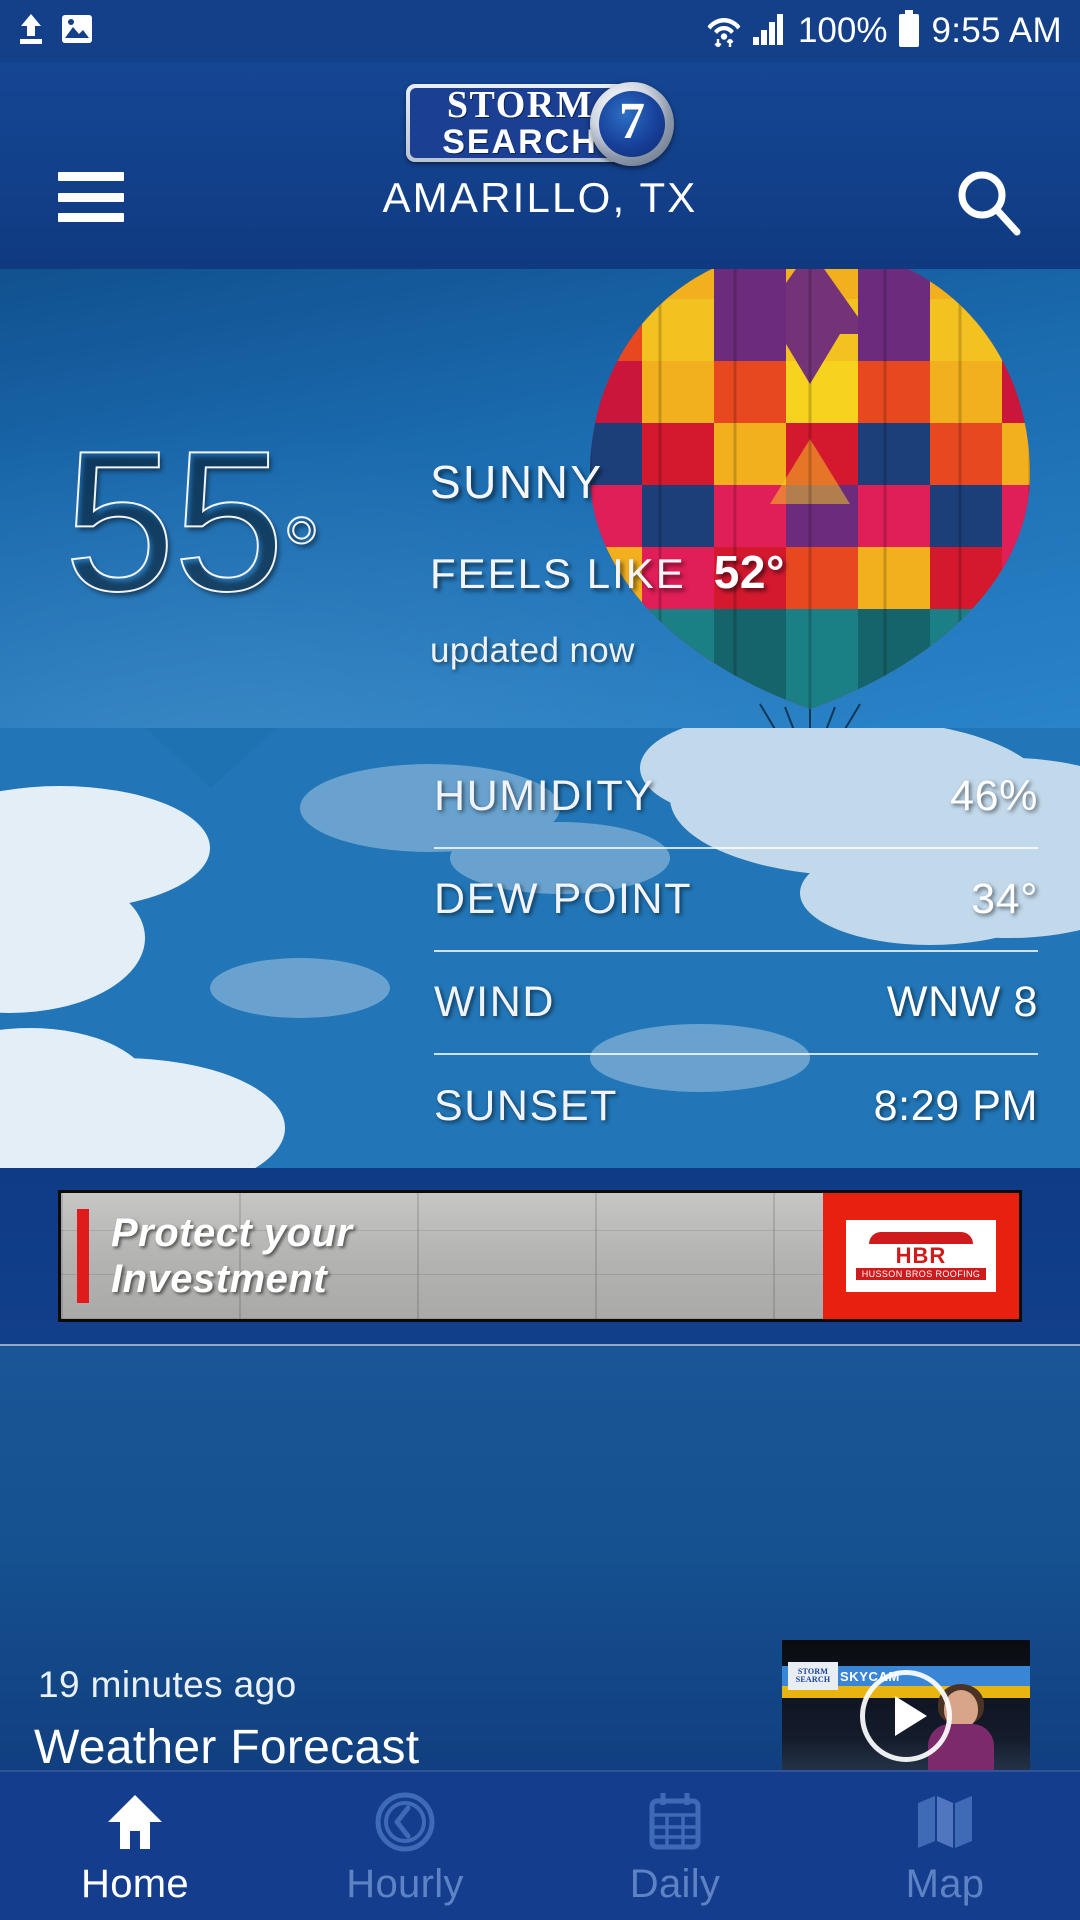 The image size is (1080, 1920). Describe the element at coordinates (219, 1279) in the screenshot. I see `ad-headline-line2: Investment` at that location.